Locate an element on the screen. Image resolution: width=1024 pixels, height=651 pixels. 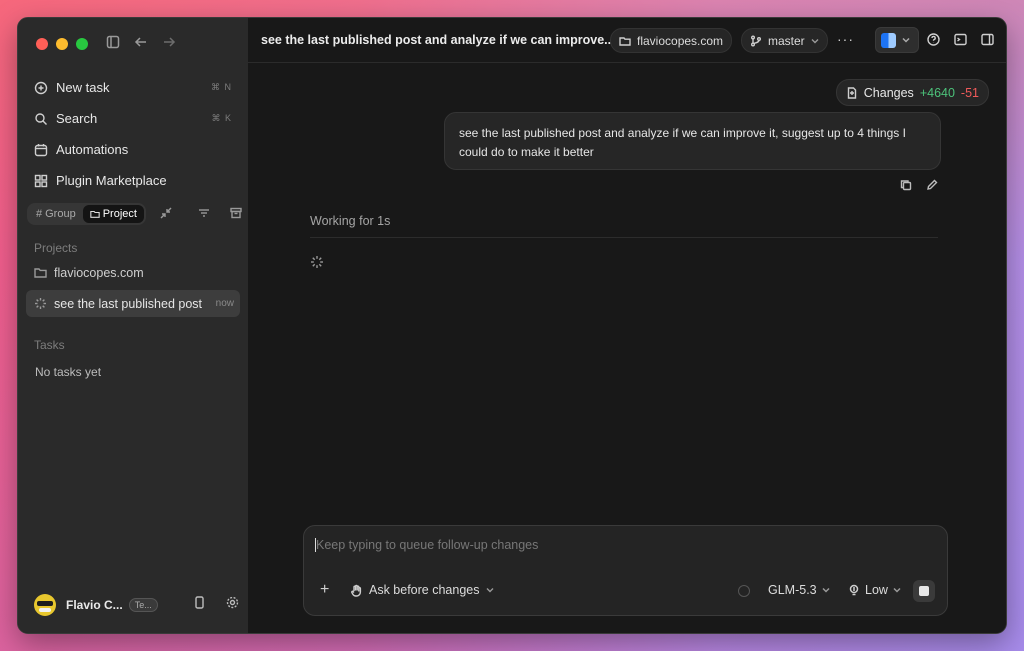
open-in-finder-button is located at coordinates (897, 40).